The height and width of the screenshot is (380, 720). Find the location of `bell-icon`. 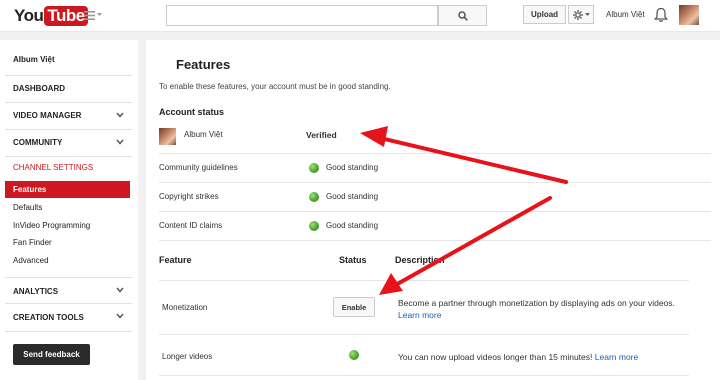

bell-icon is located at coordinates (661, 14).